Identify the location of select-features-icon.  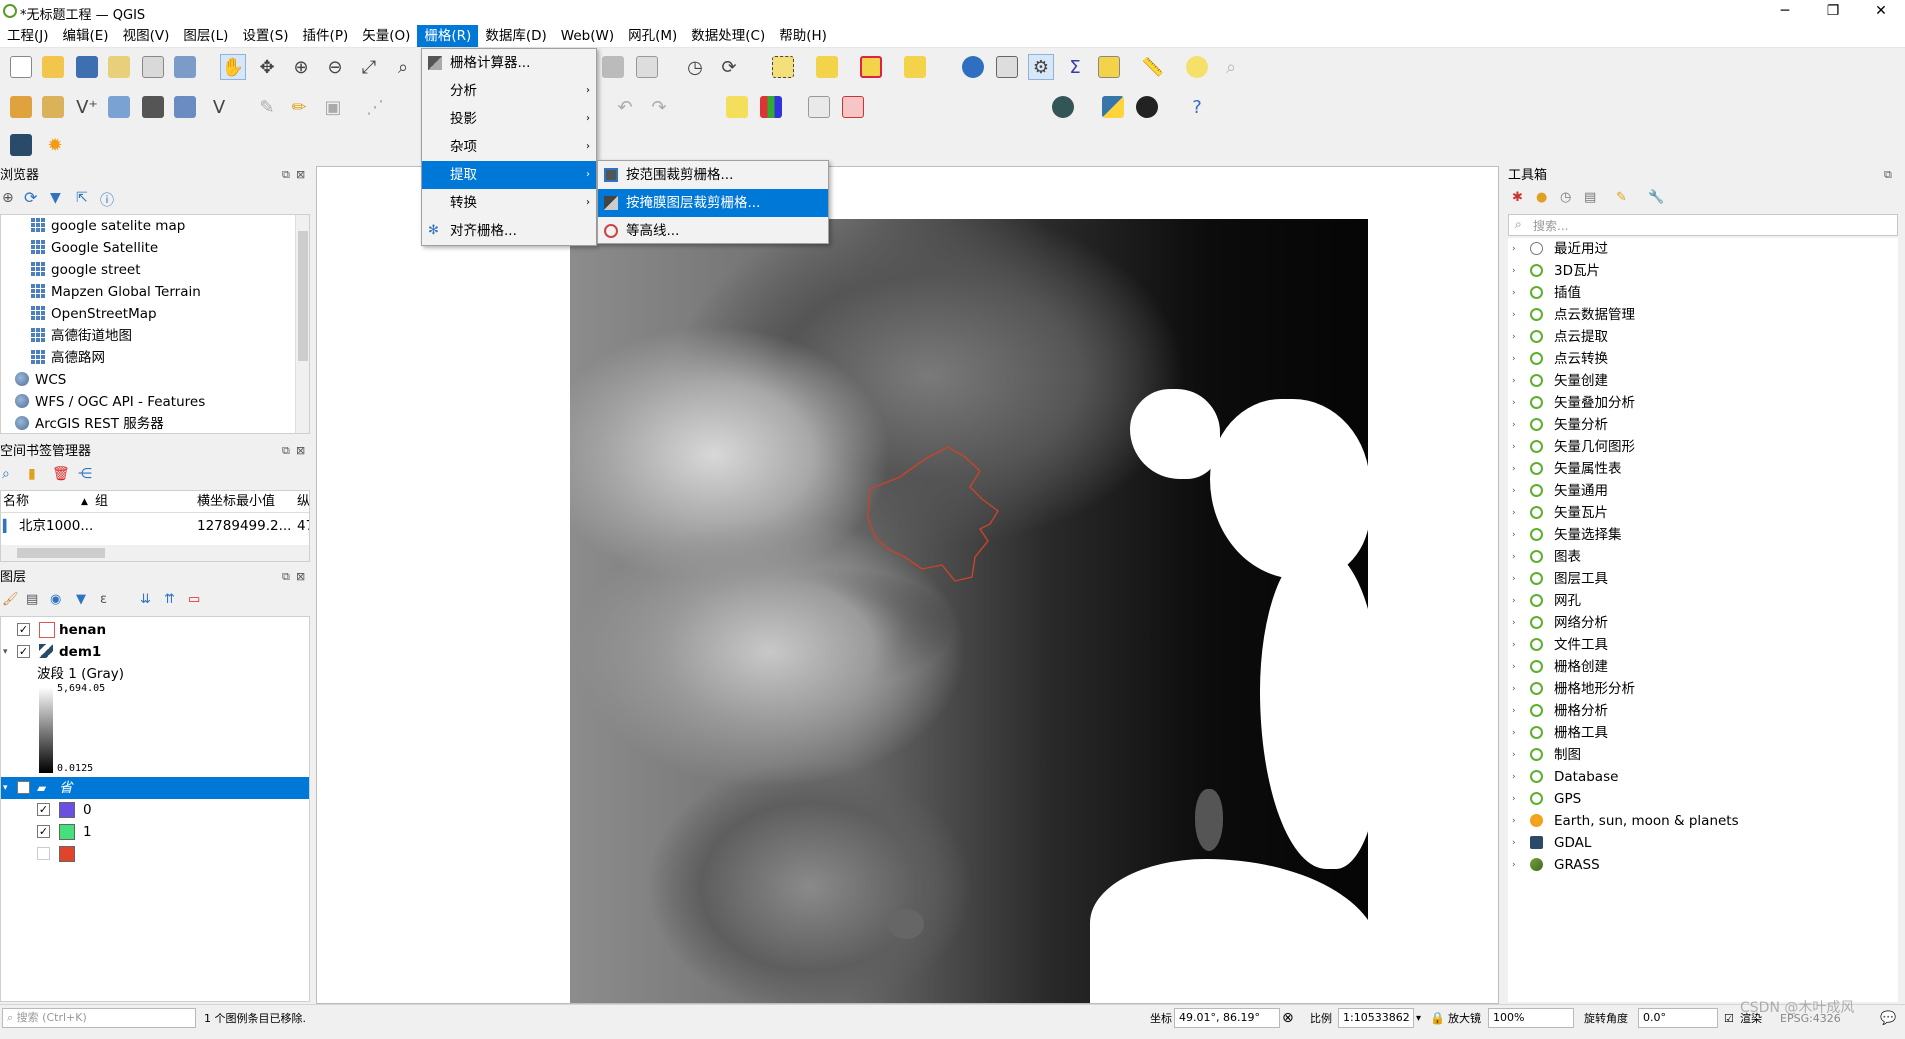
(783, 67).